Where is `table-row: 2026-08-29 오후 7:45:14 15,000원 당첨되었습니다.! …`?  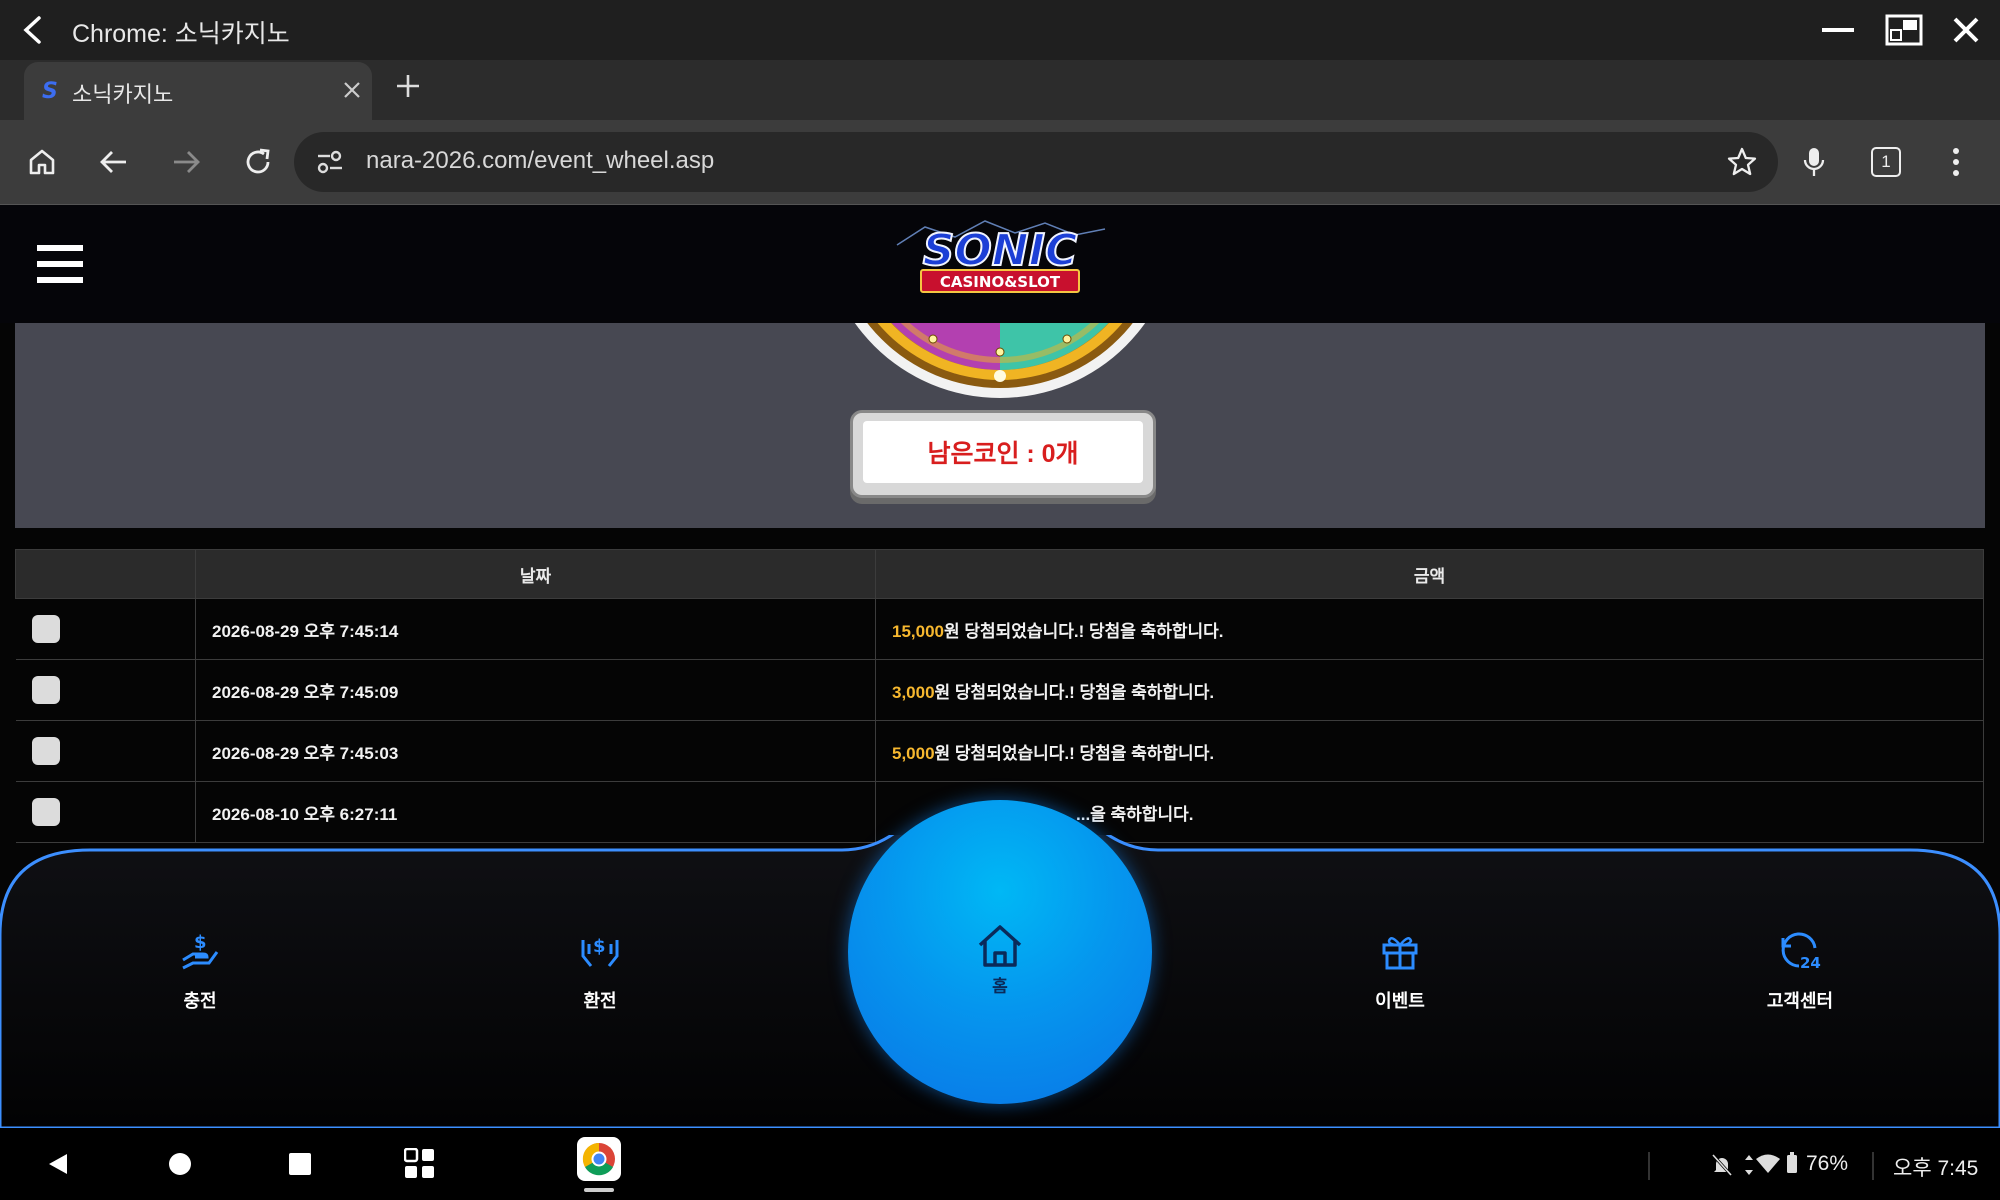
table-row: 2026-08-29 오후 7:45:14 15,000원 당첨되었습니다.! … is located at coordinates (999, 629).